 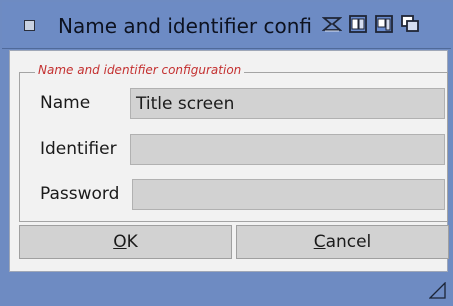 What do you see at coordinates (185, 26) in the screenshot?
I see `window-title: Name and identifier confi` at bounding box center [185, 26].